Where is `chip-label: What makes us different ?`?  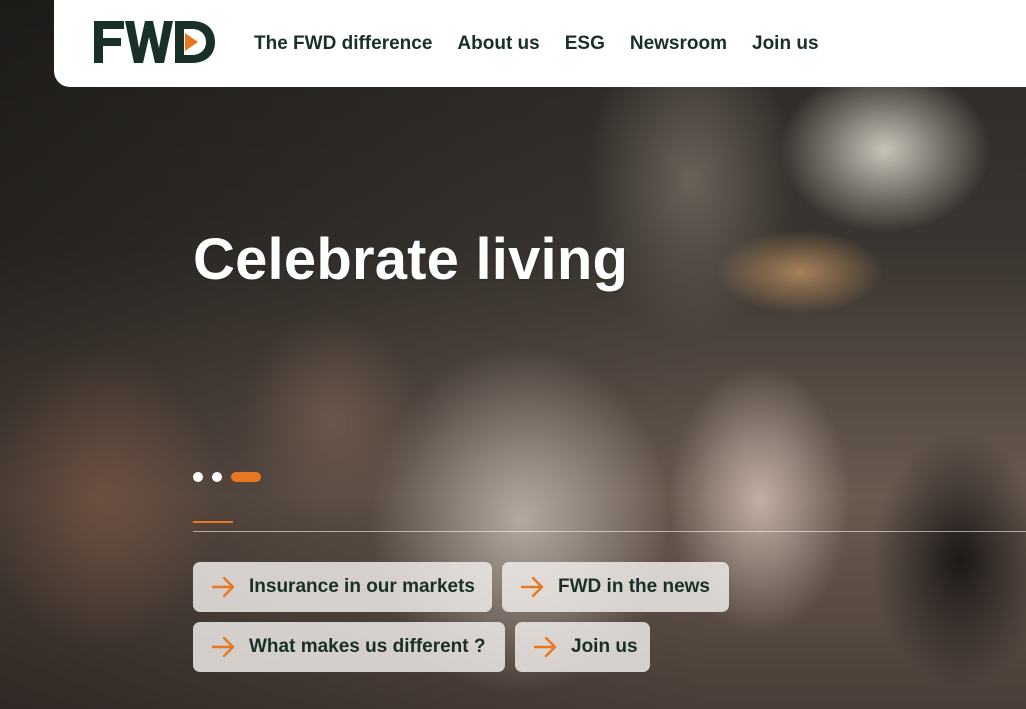 chip-label: What makes us different ? is located at coordinates (367, 646).